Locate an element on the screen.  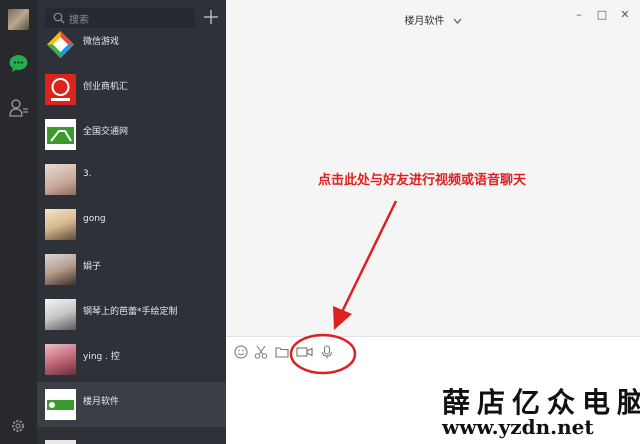
watermark-url: www.yzdn.net is located at coordinates (518, 427).